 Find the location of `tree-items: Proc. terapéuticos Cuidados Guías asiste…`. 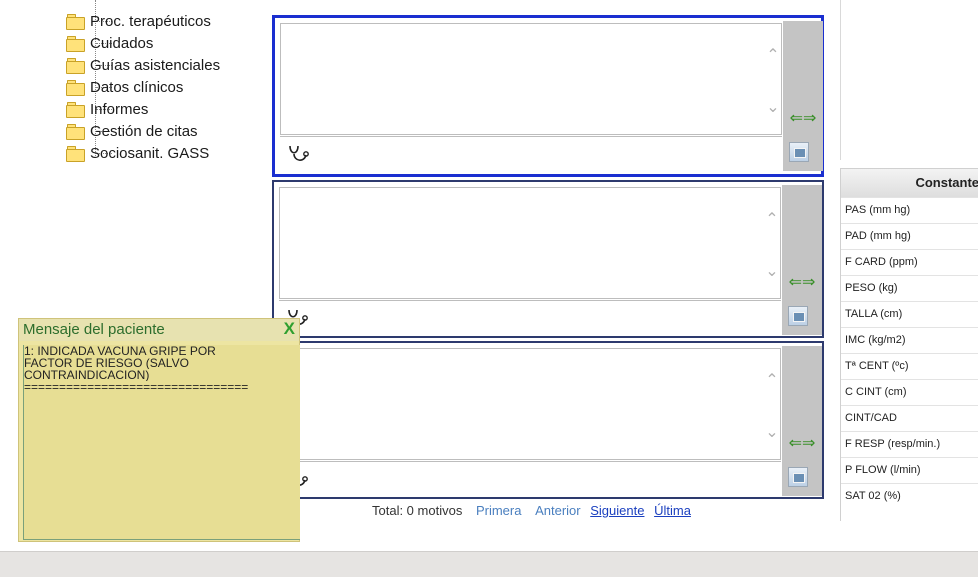

tree-items: Proc. terapéuticos Cuidados Guías asiste… is located at coordinates (161, 85).